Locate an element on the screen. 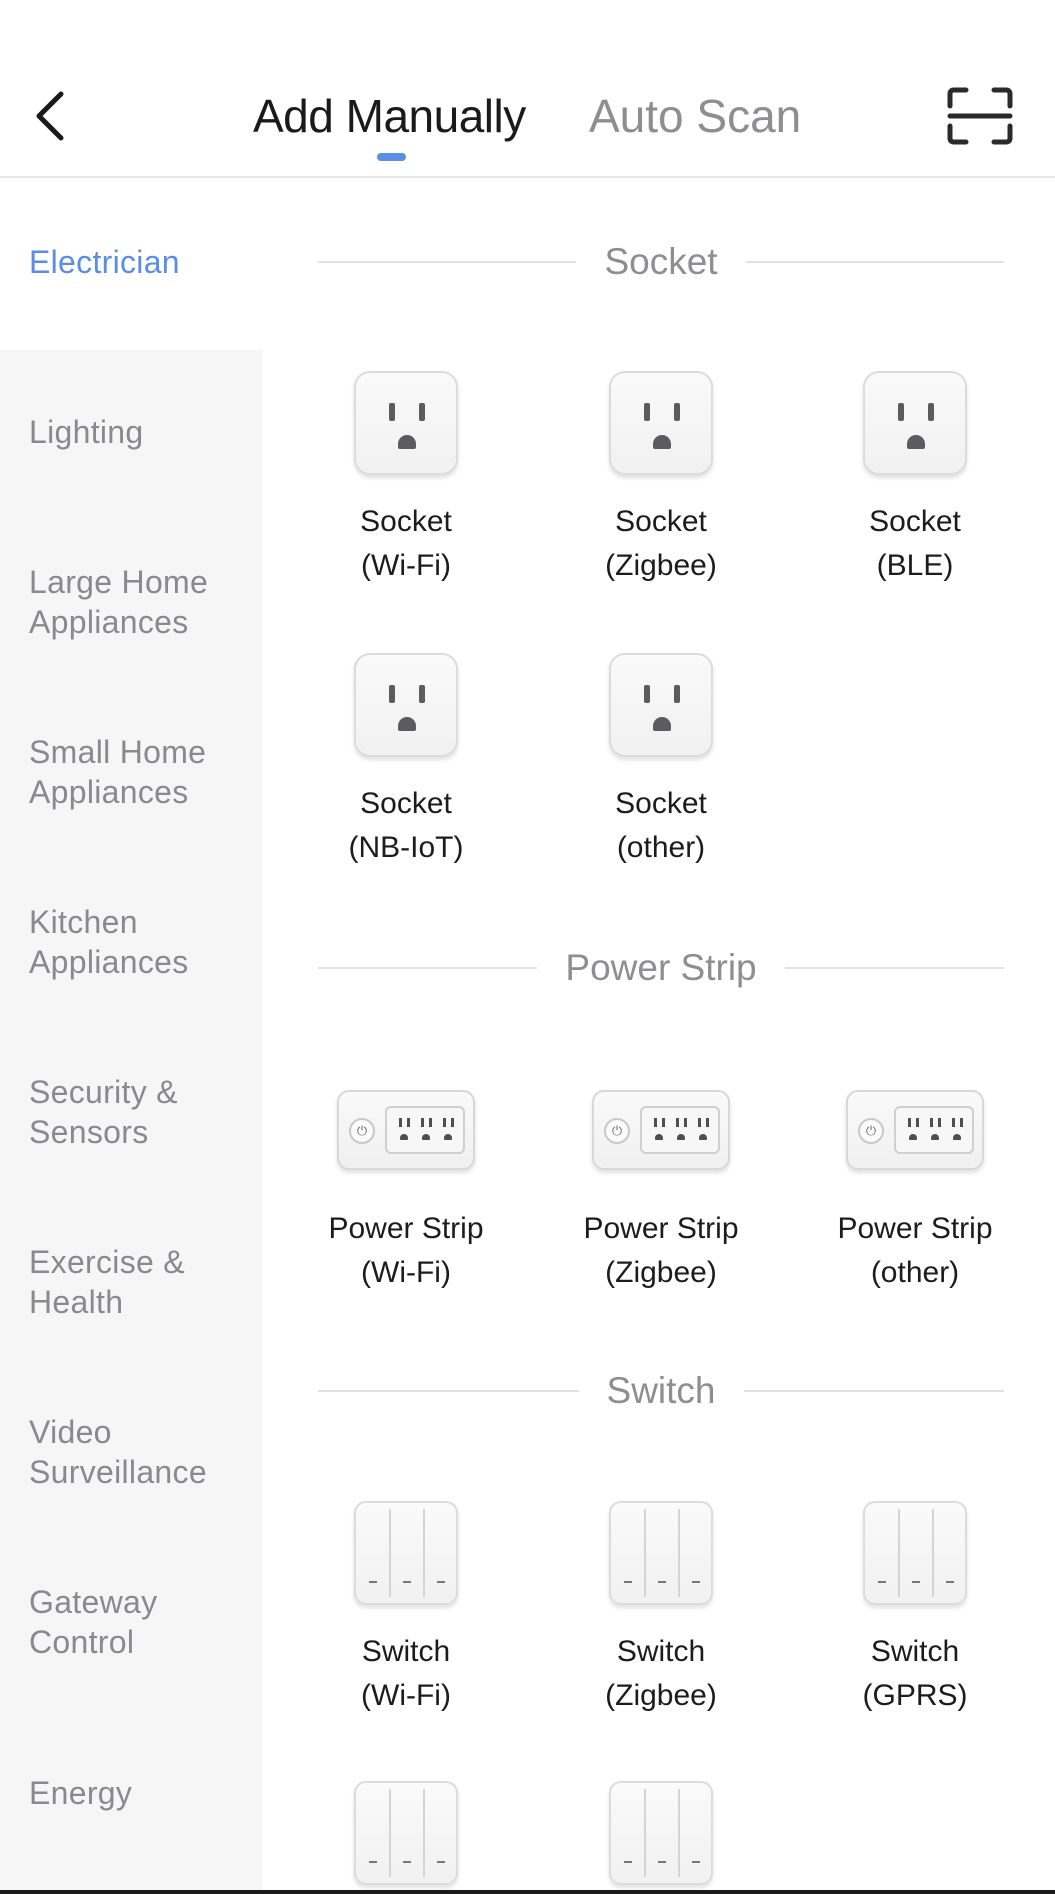 The width and height of the screenshot is (1055, 1894). device-socket-other: Socket (other) is located at coordinates (661, 760).